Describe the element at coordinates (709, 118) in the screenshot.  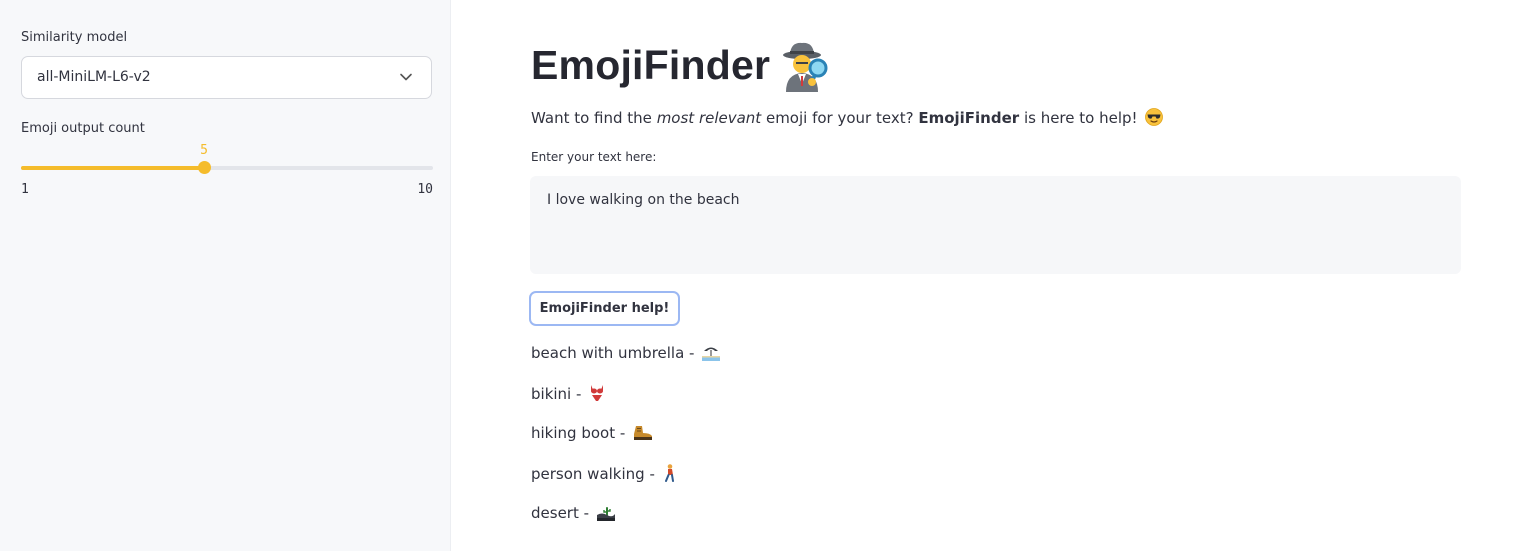
I see `intro-emphasis: most relevant` at that location.